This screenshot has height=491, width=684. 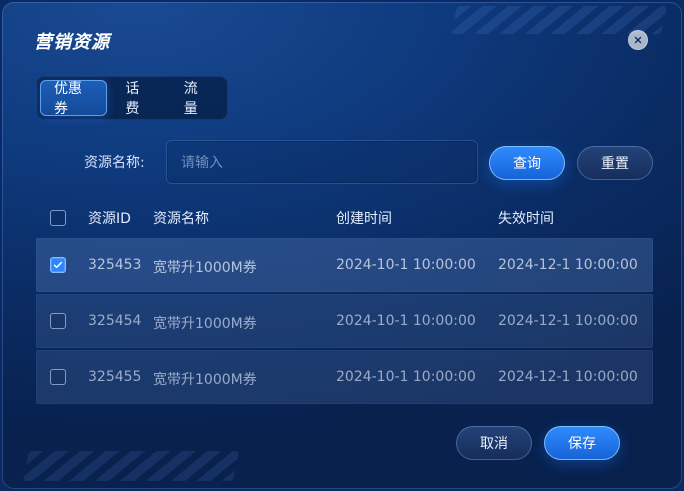 I want to click on reset-button: 重置, so click(x=615, y=163).